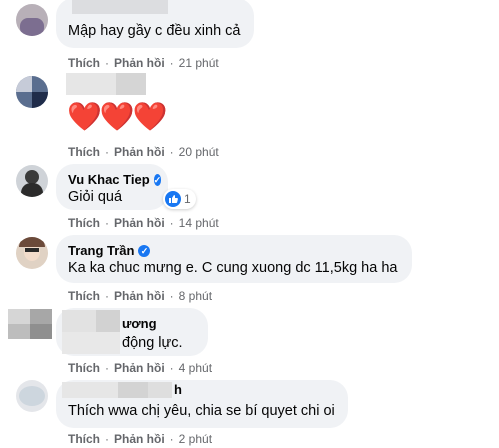 This screenshot has width=499, height=448. I want to click on commenter-name-partial: ương, so click(139, 323).